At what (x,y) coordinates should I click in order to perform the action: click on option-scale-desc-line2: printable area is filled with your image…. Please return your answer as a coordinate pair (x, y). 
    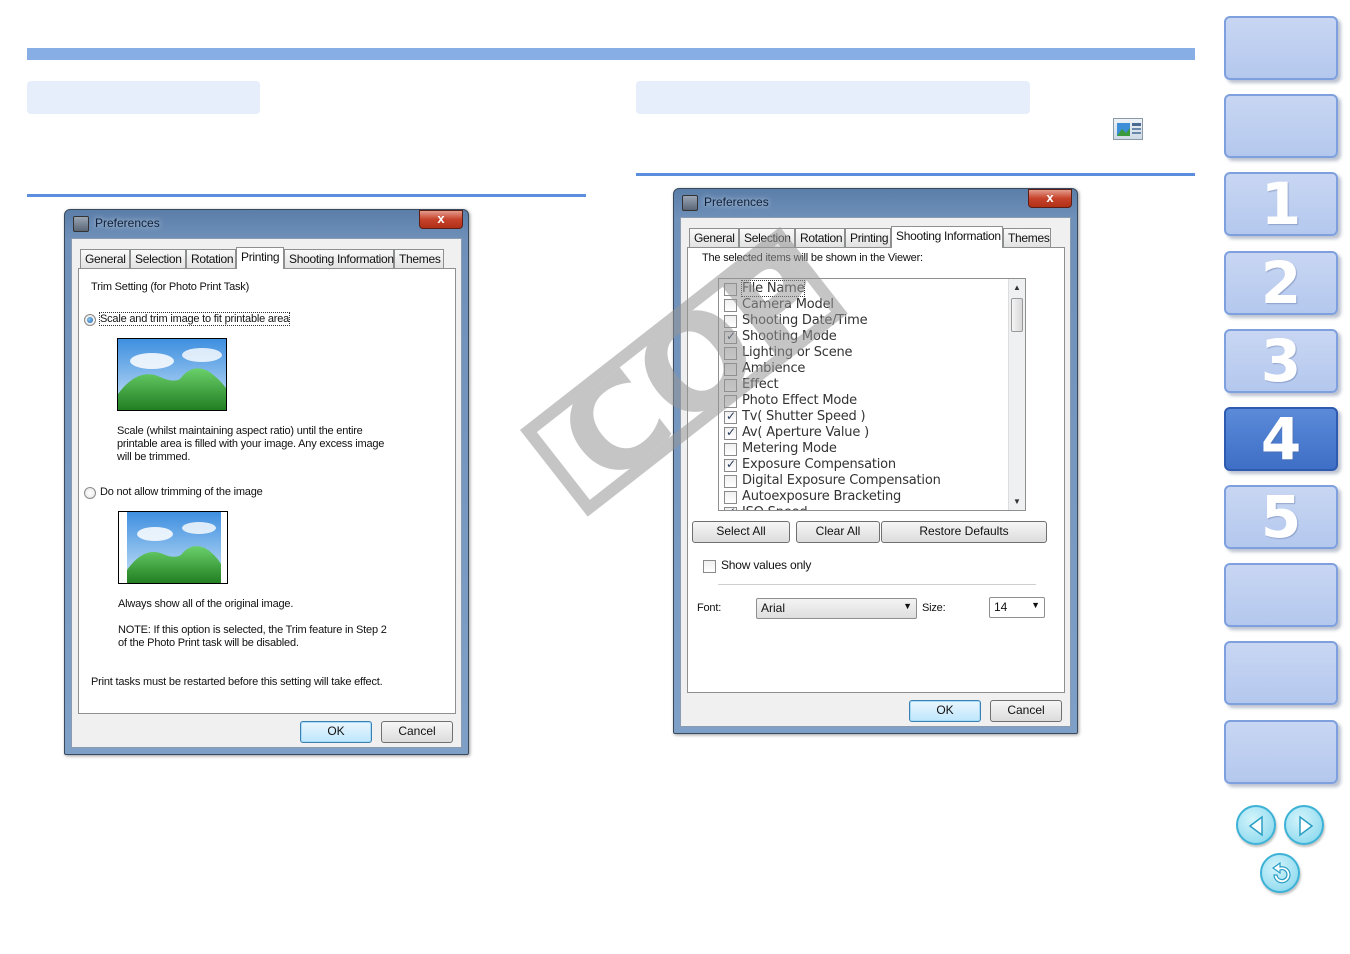
    Looking at the image, I should click on (251, 444).